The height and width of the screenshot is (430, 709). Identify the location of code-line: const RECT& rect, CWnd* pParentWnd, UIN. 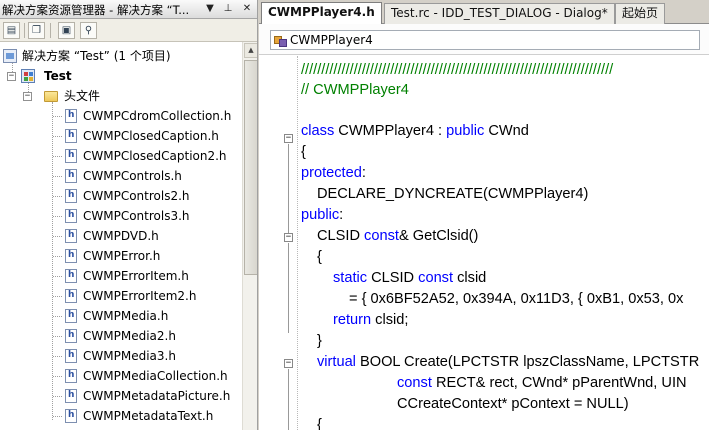
(542, 383).